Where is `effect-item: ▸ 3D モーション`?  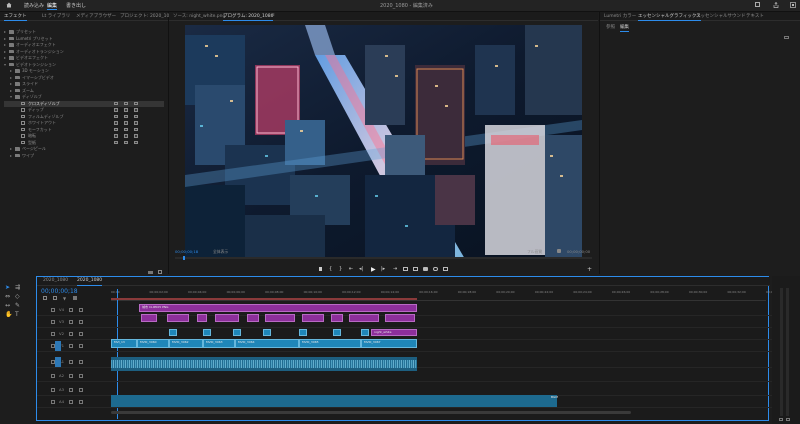 effect-item: ▸ 3D モーション is located at coordinates (84, 71).